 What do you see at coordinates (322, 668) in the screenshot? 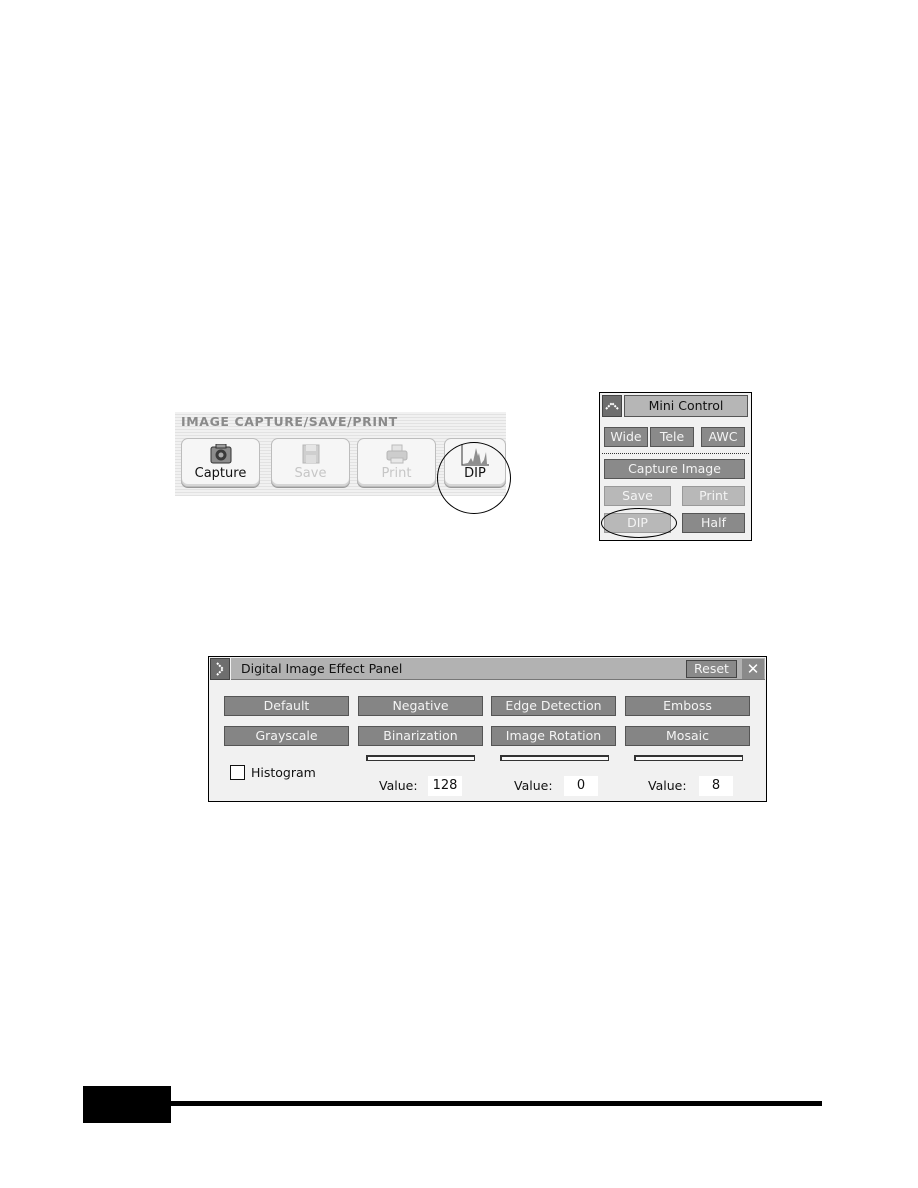
I see `panel-title: Digital Image Effect Panel` at bounding box center [322, 668].